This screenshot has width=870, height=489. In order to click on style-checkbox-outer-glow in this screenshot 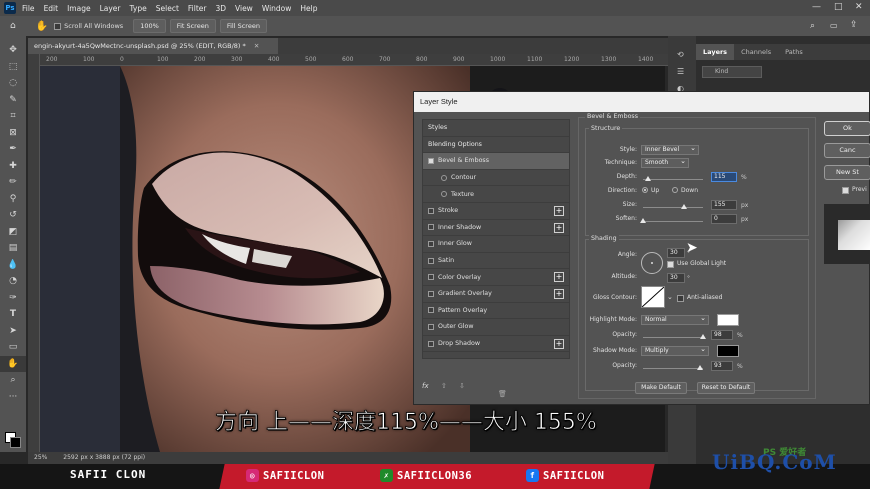, I will do `click(431, 326)`.